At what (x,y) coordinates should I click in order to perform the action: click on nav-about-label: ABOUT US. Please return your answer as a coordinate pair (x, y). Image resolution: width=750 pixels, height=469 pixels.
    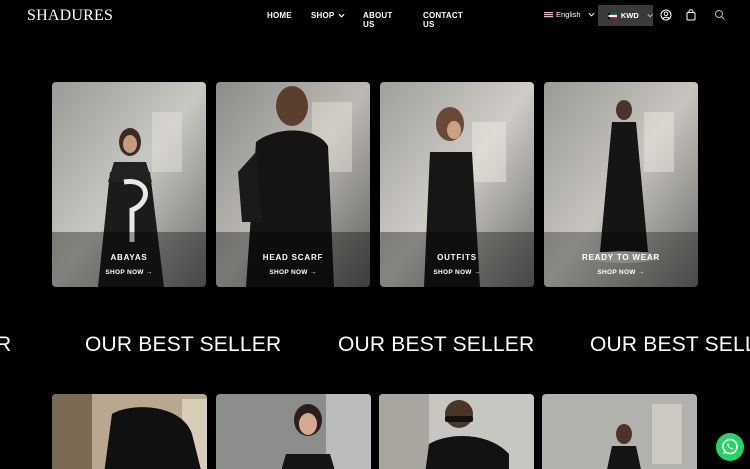
    Looking at the image, I should click on (378, 20).